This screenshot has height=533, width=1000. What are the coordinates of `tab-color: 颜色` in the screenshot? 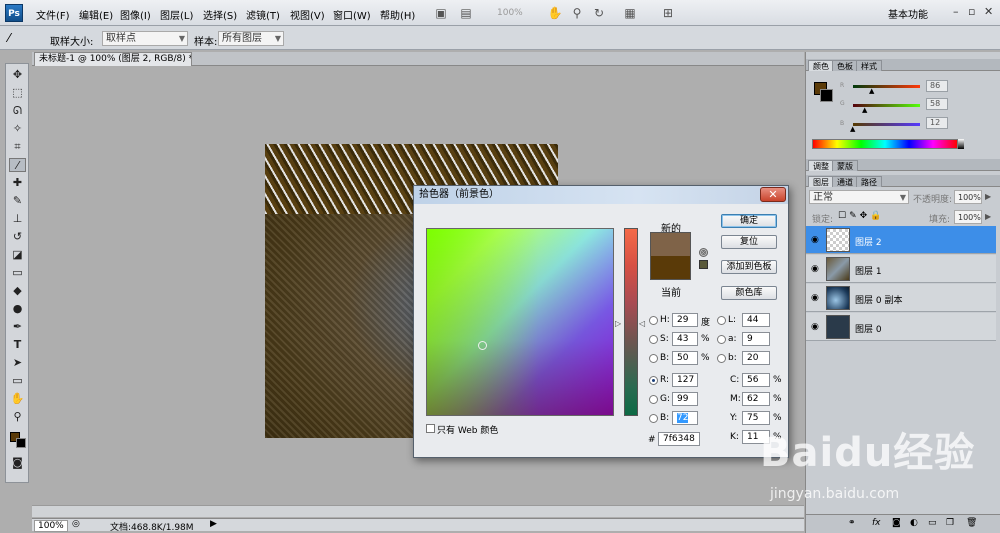 It's located at (821, 65).